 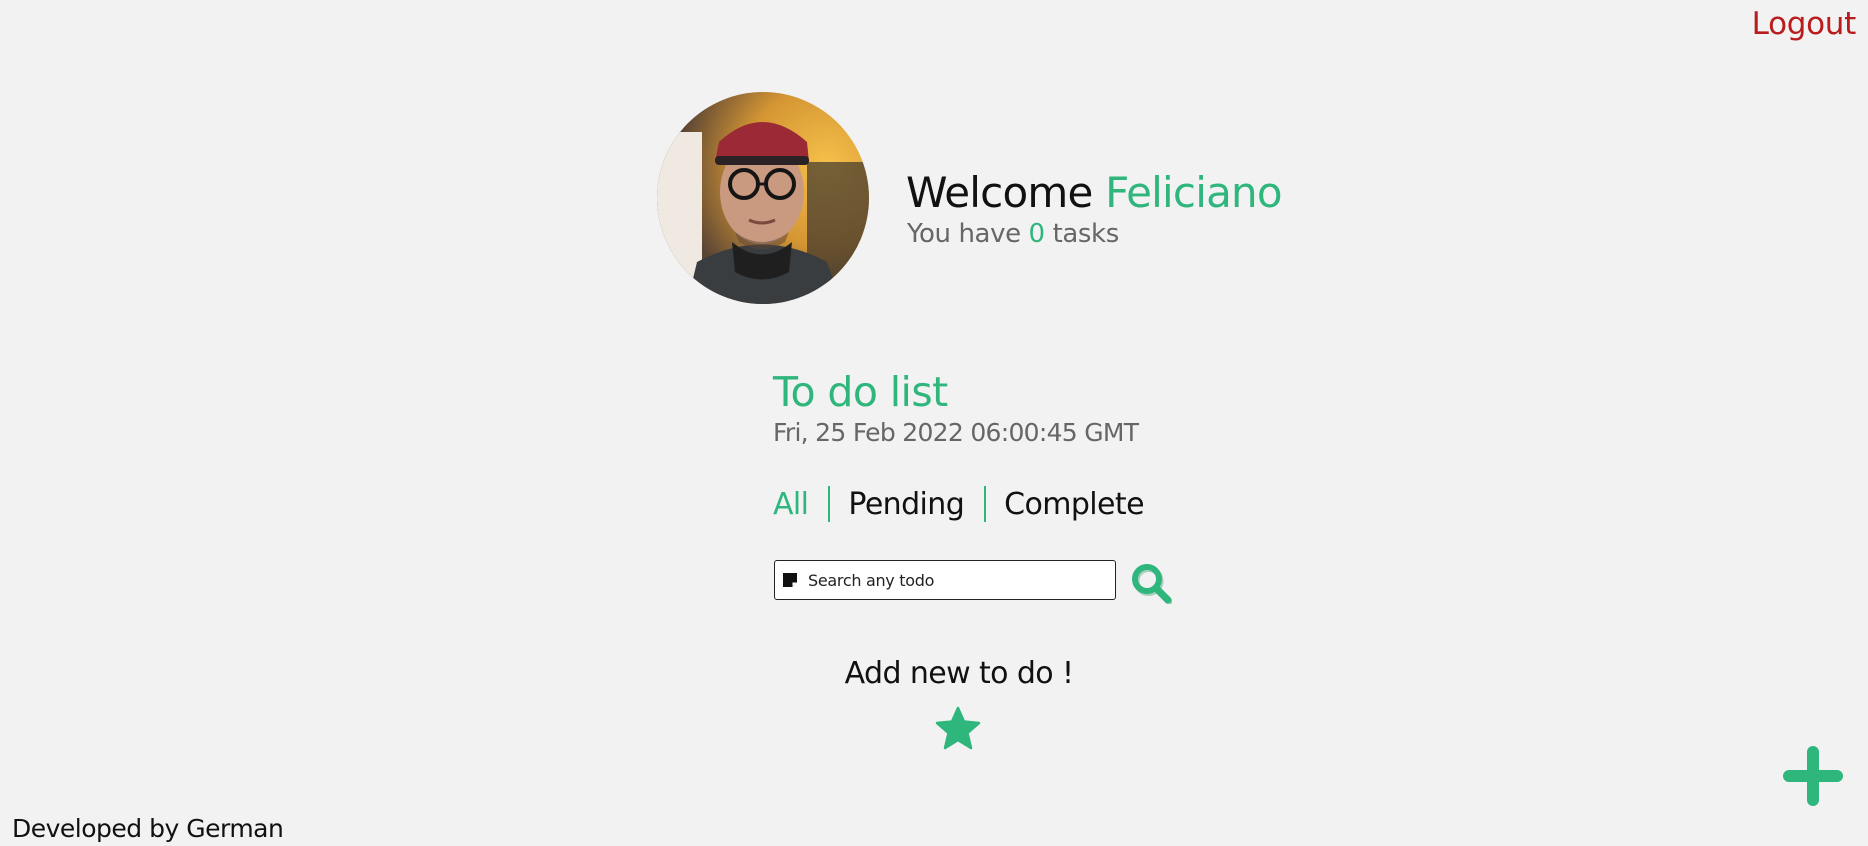 I want to click on avatar, so click(x=763, y=198).